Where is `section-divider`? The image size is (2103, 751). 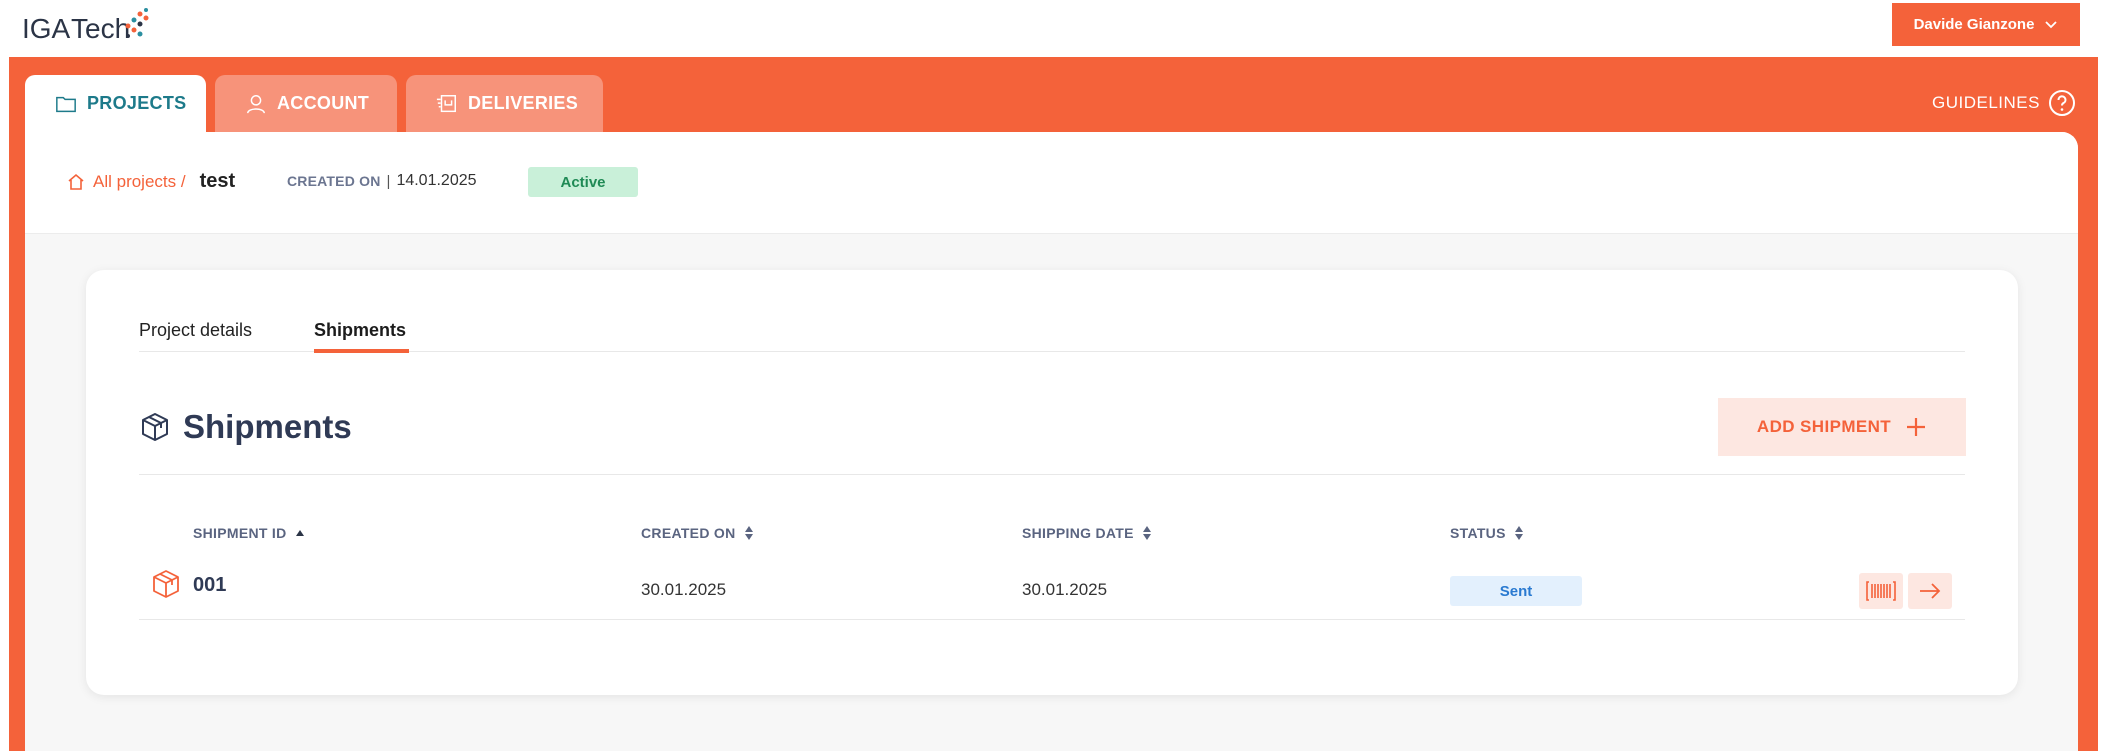 section-divider is located at coordinates (1052, 474).